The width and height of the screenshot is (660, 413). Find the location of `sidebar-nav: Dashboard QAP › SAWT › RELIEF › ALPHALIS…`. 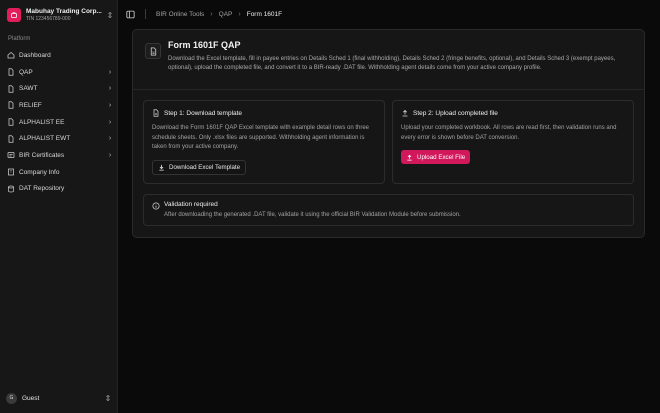

sidebar-nav: Dashboard QAP › SAWT › RELIEF › ALPHALIS… is located at coordinates (59, 122).